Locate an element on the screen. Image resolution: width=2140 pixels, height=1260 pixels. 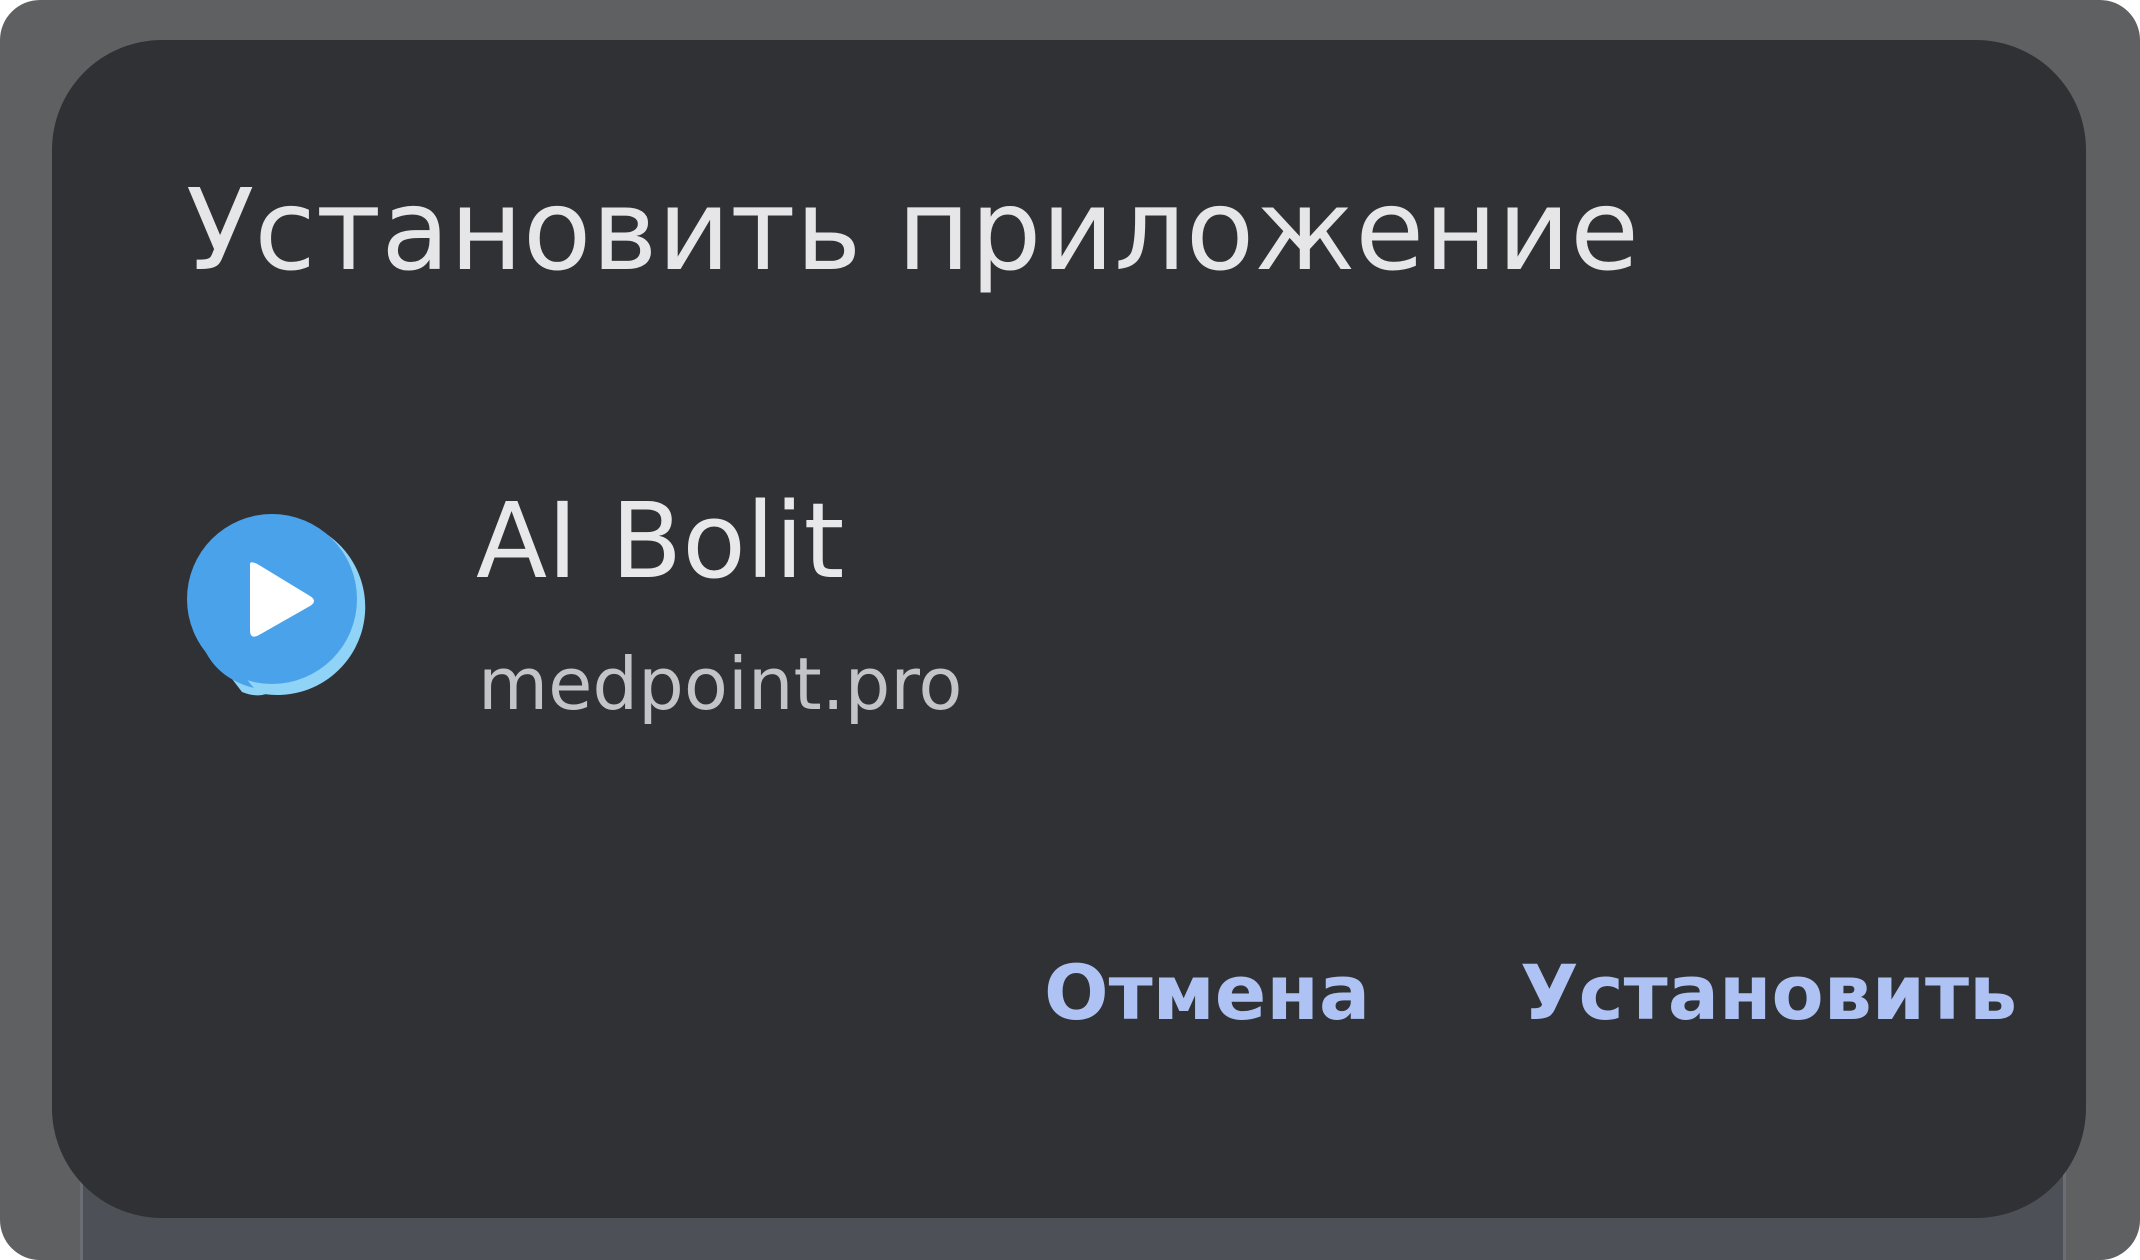
cancel-button: Отмена is located at coordinates (1207, 992).